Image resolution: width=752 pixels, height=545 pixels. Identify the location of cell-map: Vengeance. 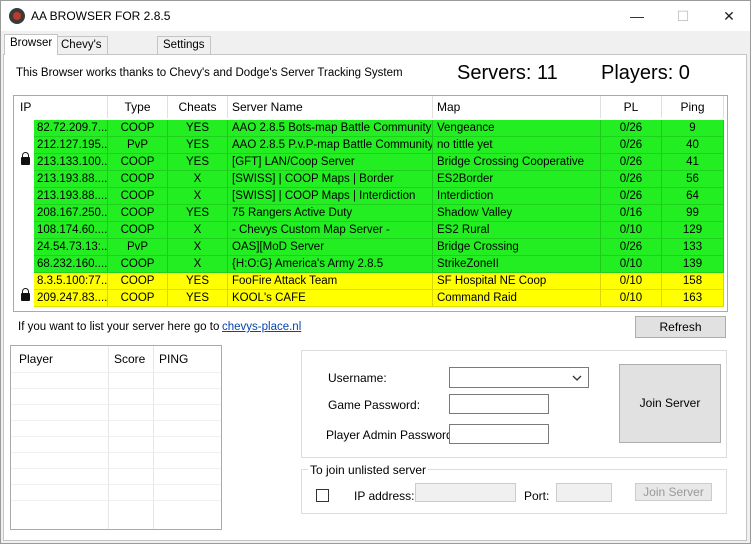
(517, 128).